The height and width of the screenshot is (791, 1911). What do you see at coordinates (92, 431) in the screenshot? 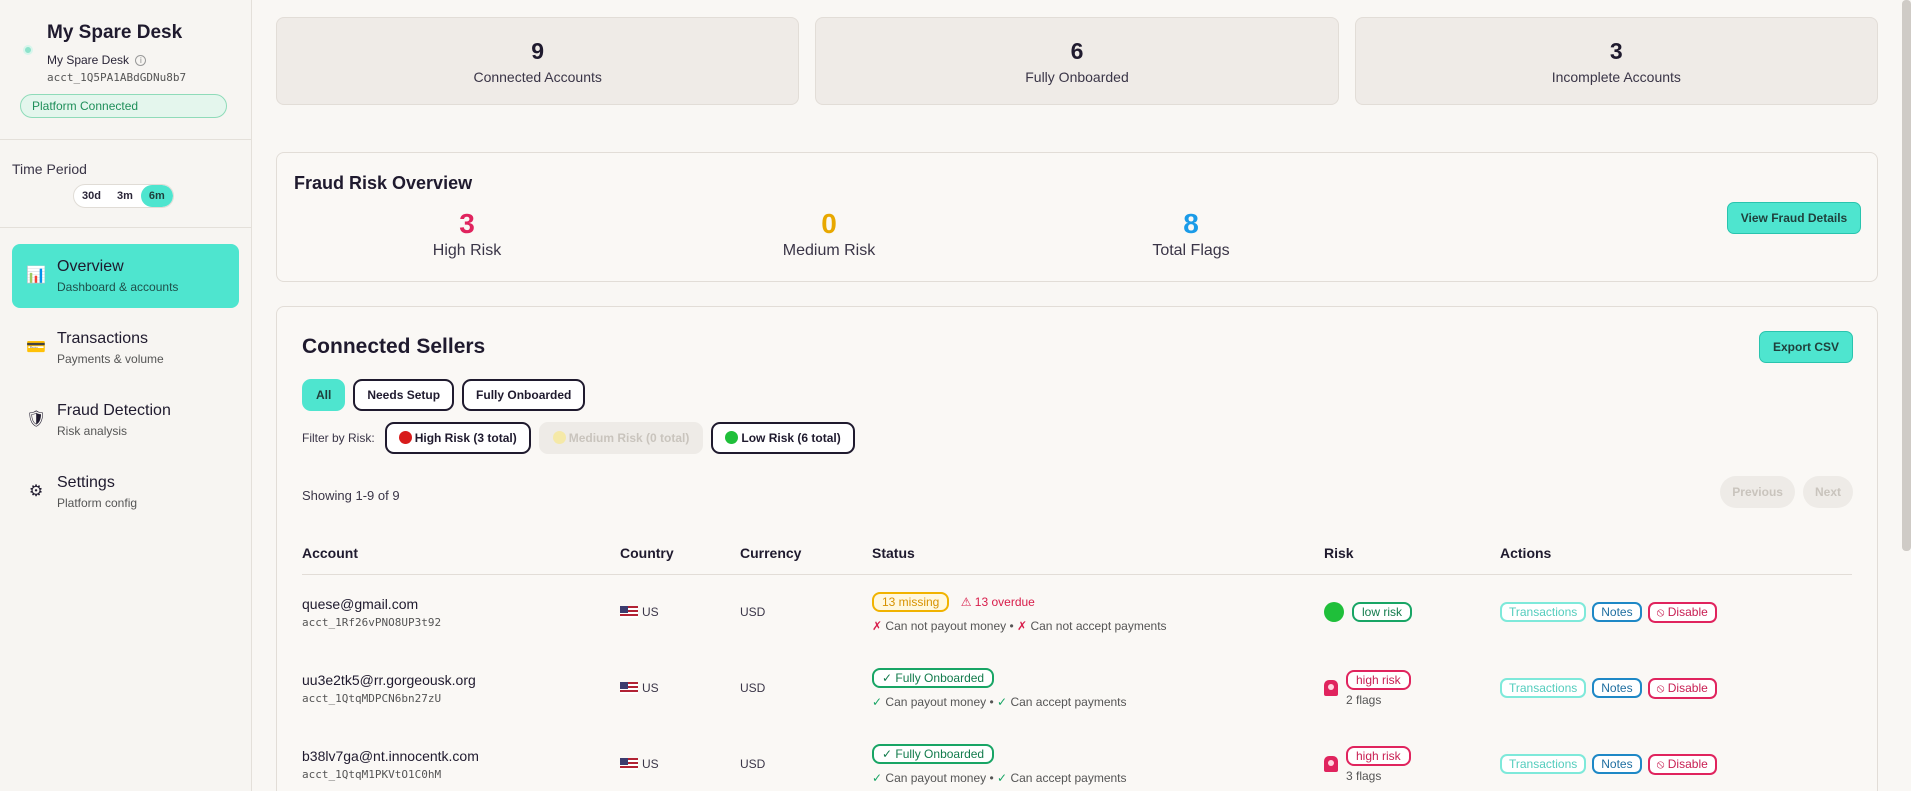
I see `sidebar-item-subtitle: Risk analysis` at bounding box center [92, 431].